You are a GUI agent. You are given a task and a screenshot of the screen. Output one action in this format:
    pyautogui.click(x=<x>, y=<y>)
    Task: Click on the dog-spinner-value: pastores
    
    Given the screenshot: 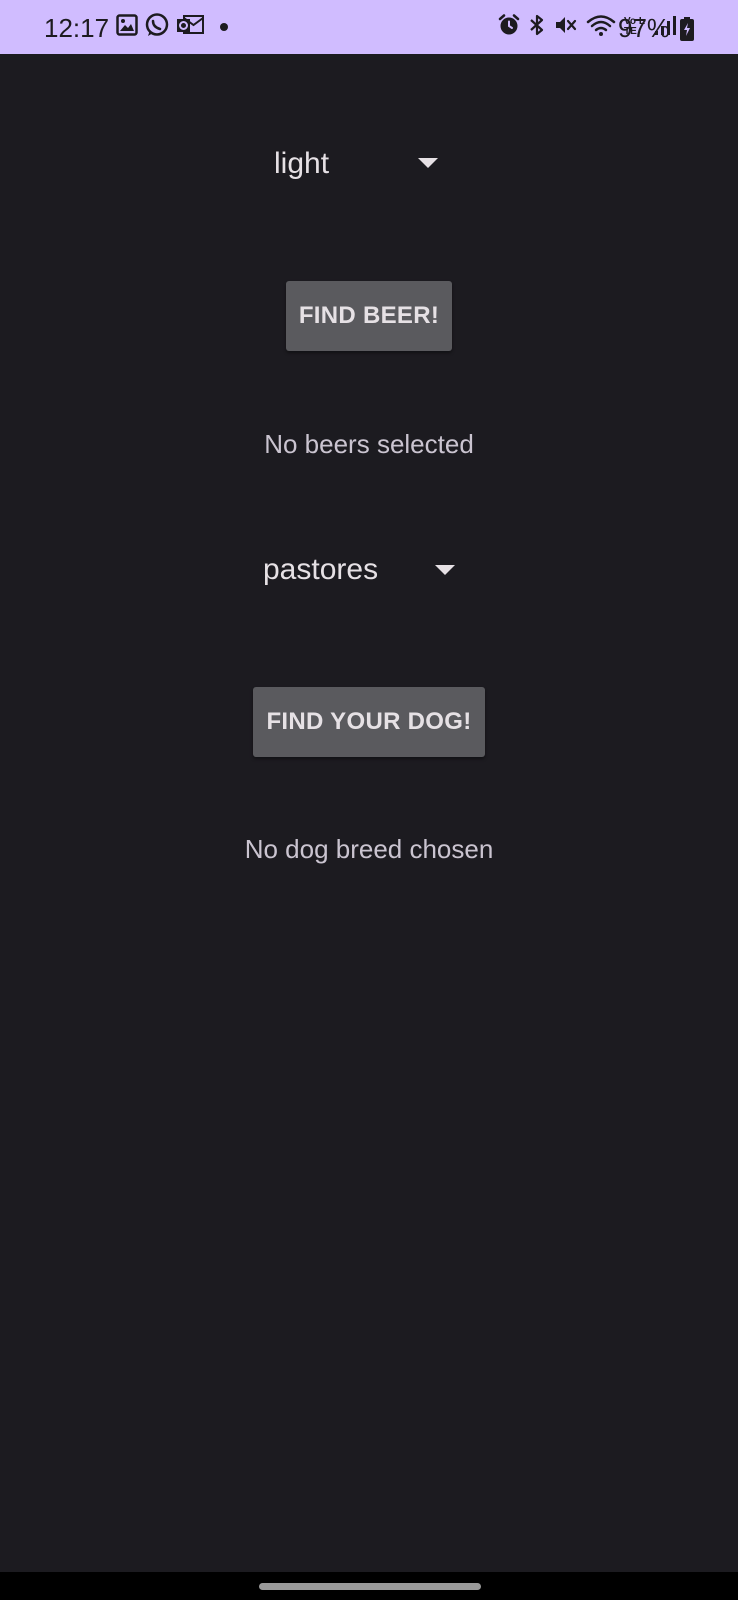 What is the action you would take?
    pyautogui.click(x=321, y=569)
    